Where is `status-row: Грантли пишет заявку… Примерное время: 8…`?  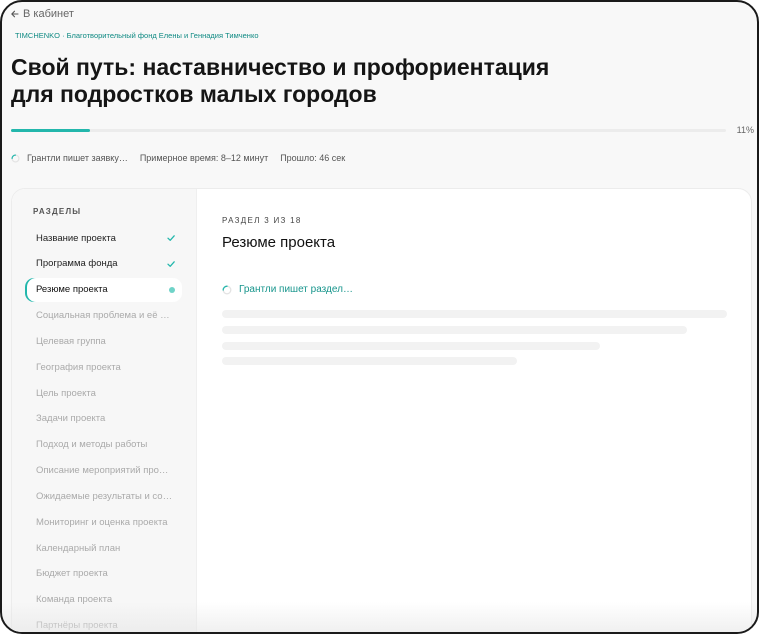
status-row: Грантли пишет заявку… Примерное время: 8… is located at coordinates (178, 158).